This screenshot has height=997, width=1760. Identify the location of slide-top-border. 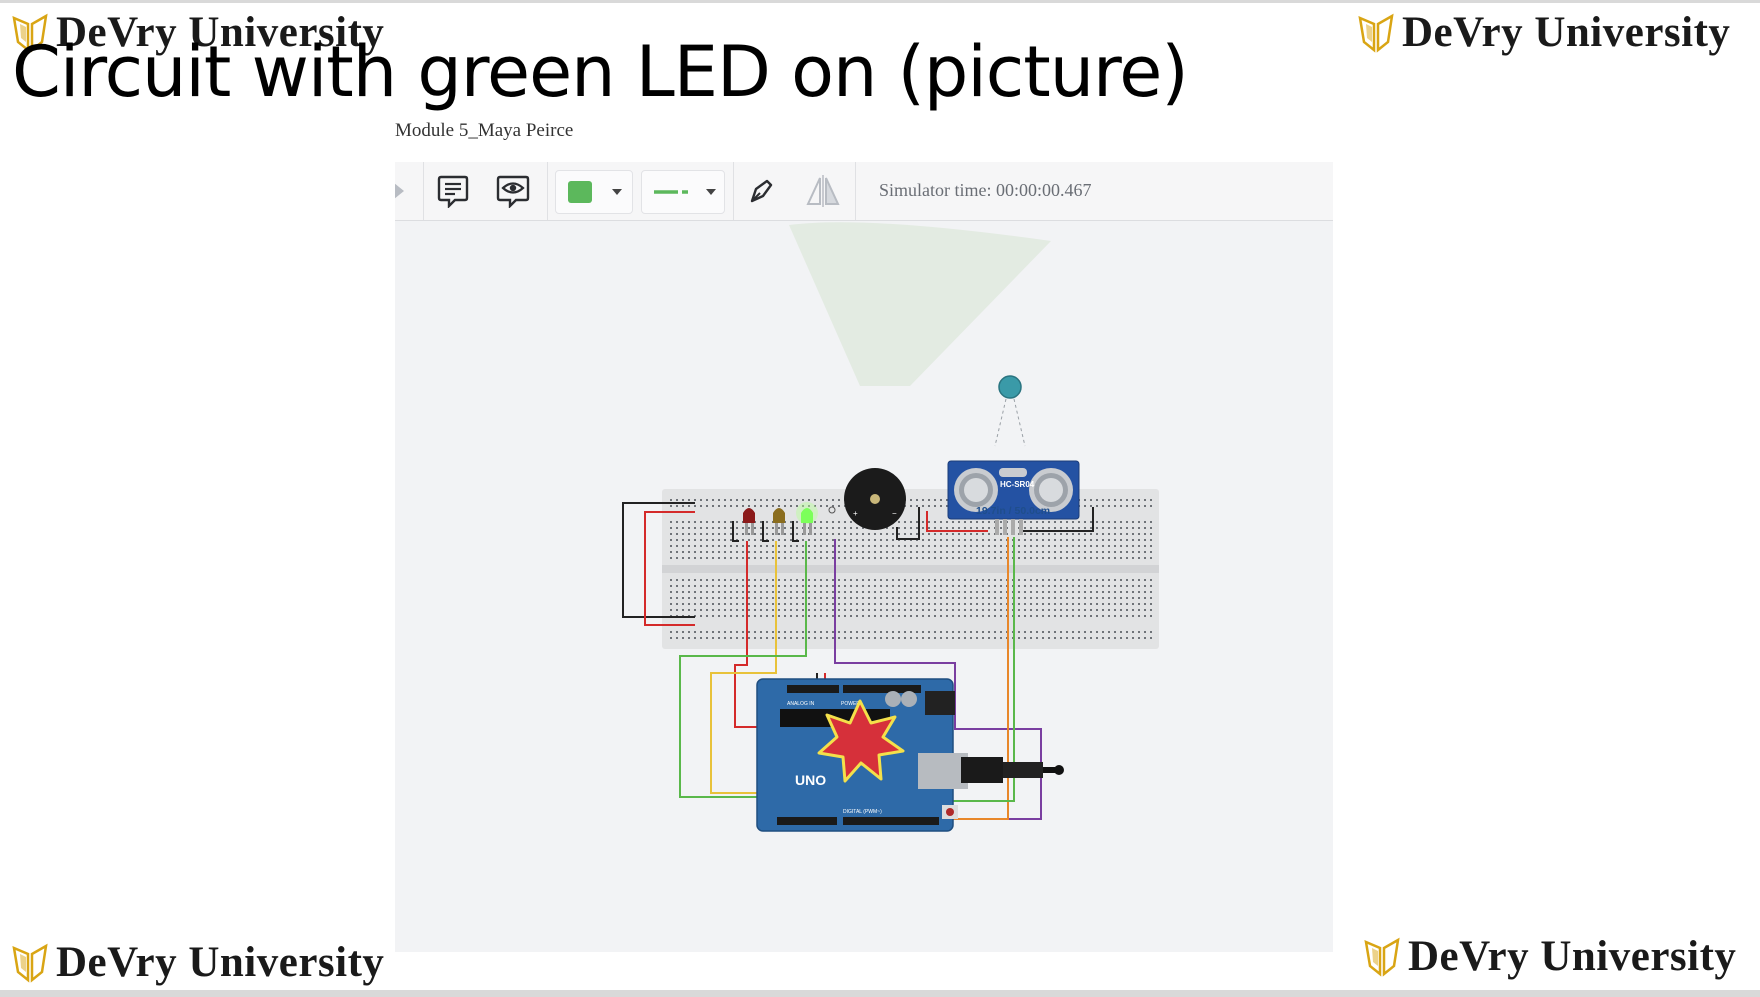
(880, 1).